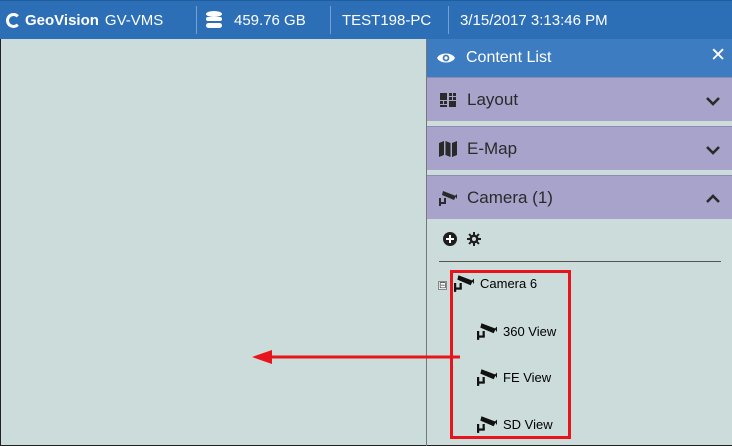  I want to click on disk-space-indicator: 459.76 GB, so click(251, 20).